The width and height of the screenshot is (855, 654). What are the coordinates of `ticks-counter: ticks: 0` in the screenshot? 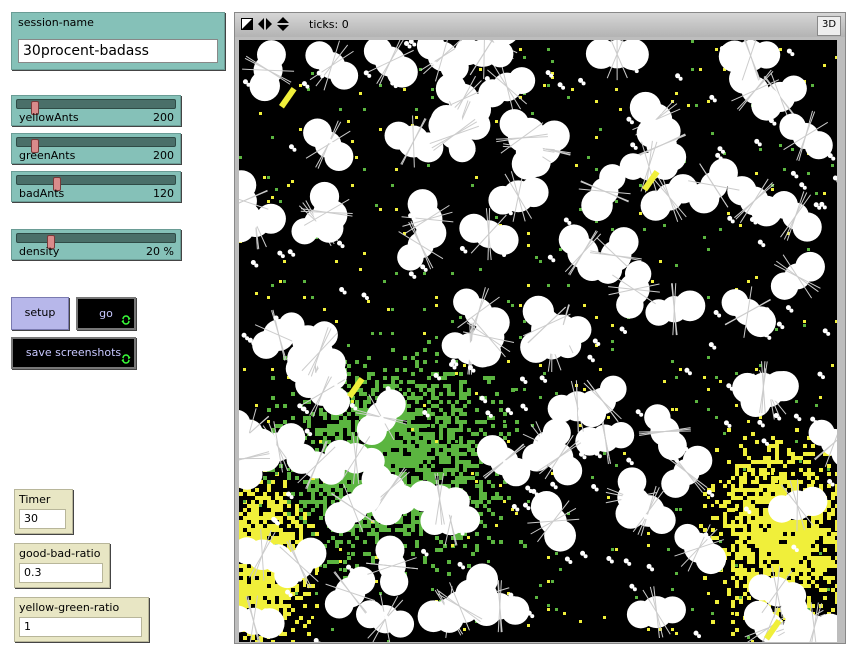 It's located at (329, 24).